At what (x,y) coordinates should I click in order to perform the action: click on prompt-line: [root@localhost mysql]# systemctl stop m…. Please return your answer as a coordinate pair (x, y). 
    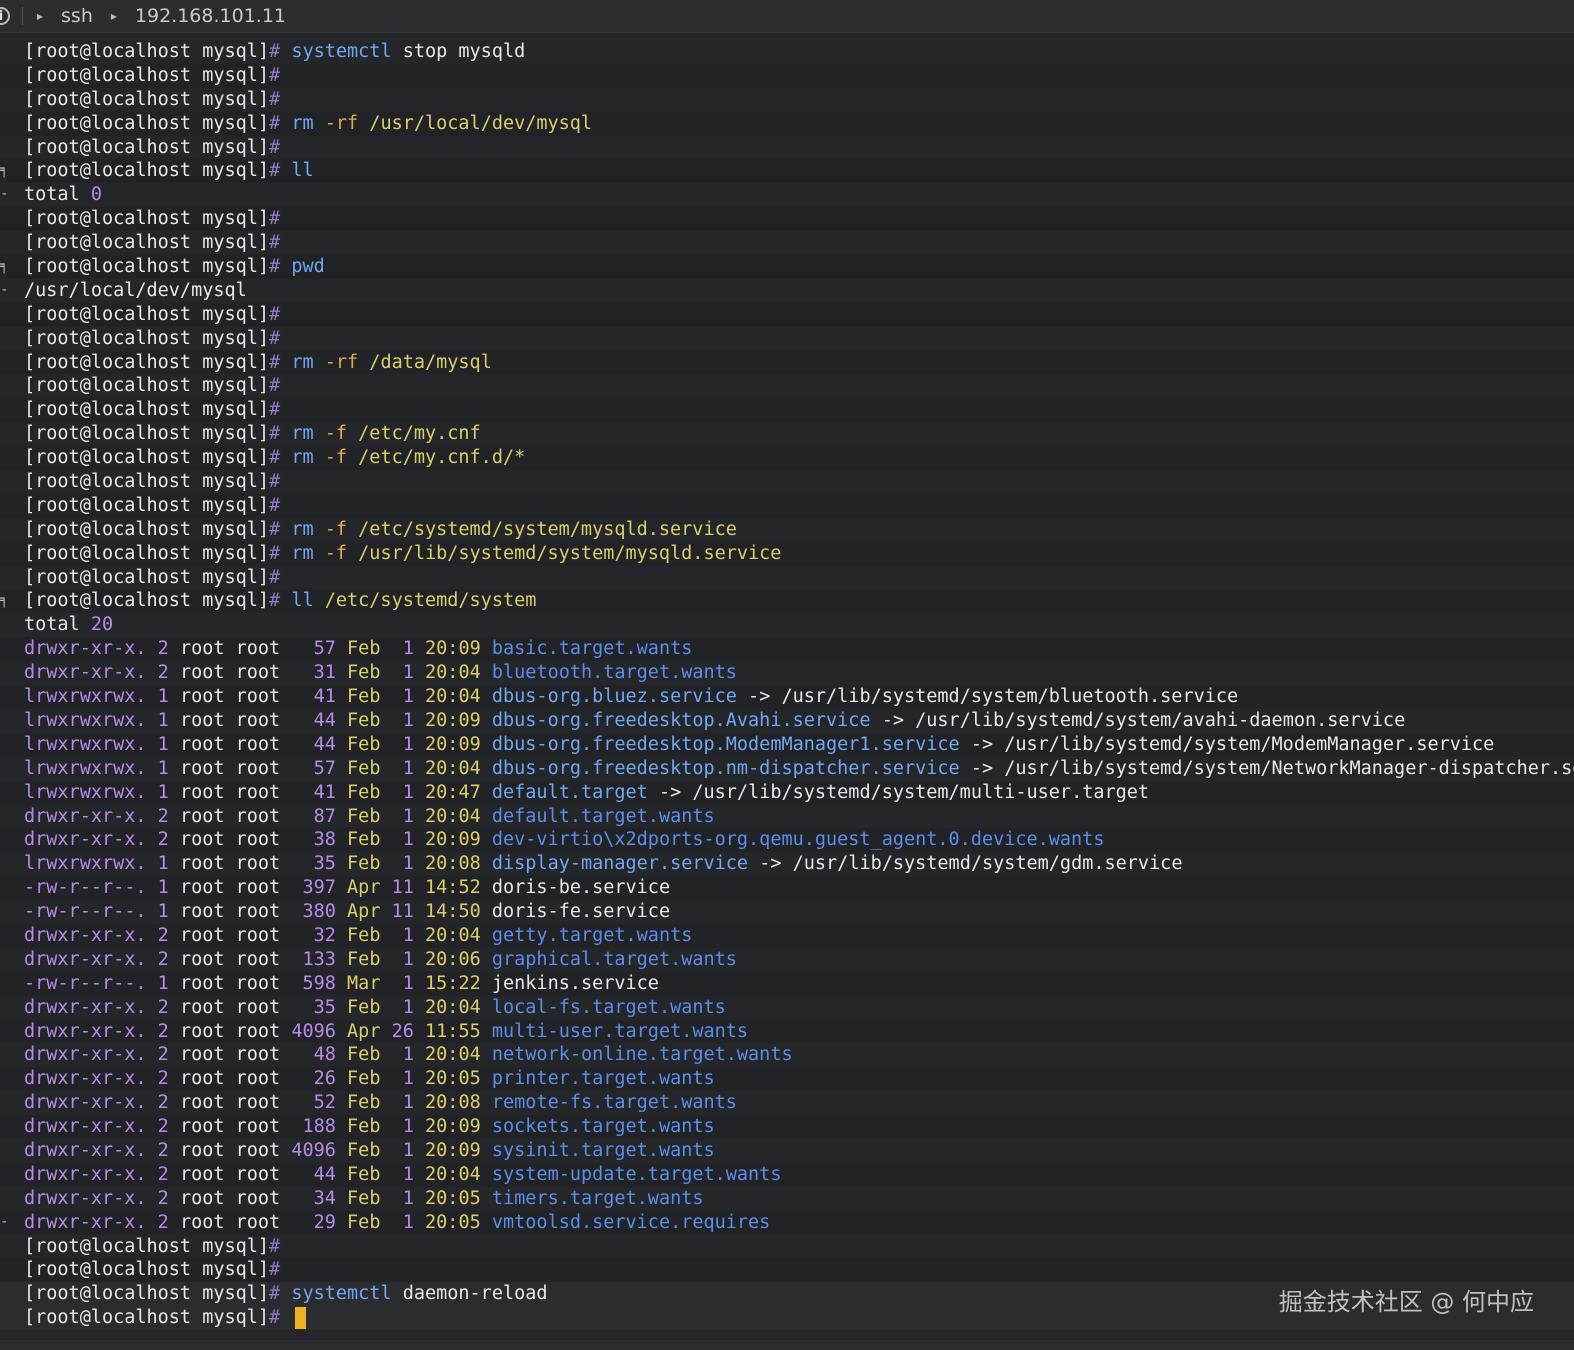
    Looking at the image, I should click on (787, 52).